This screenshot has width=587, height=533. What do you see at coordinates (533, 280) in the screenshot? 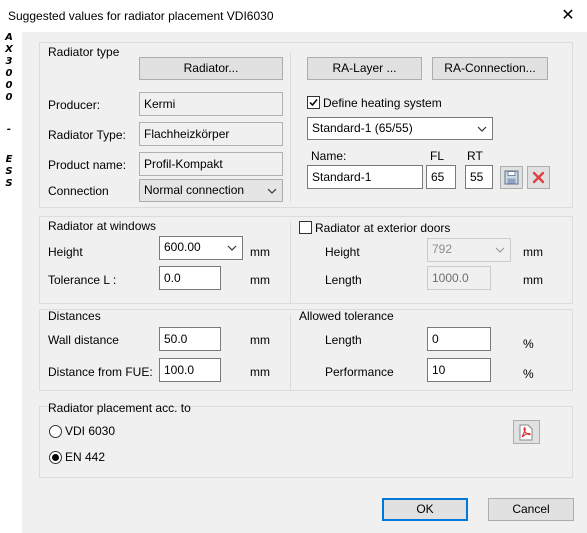
I see `doors-length-unit: mm` at bounding box center [533, 280].